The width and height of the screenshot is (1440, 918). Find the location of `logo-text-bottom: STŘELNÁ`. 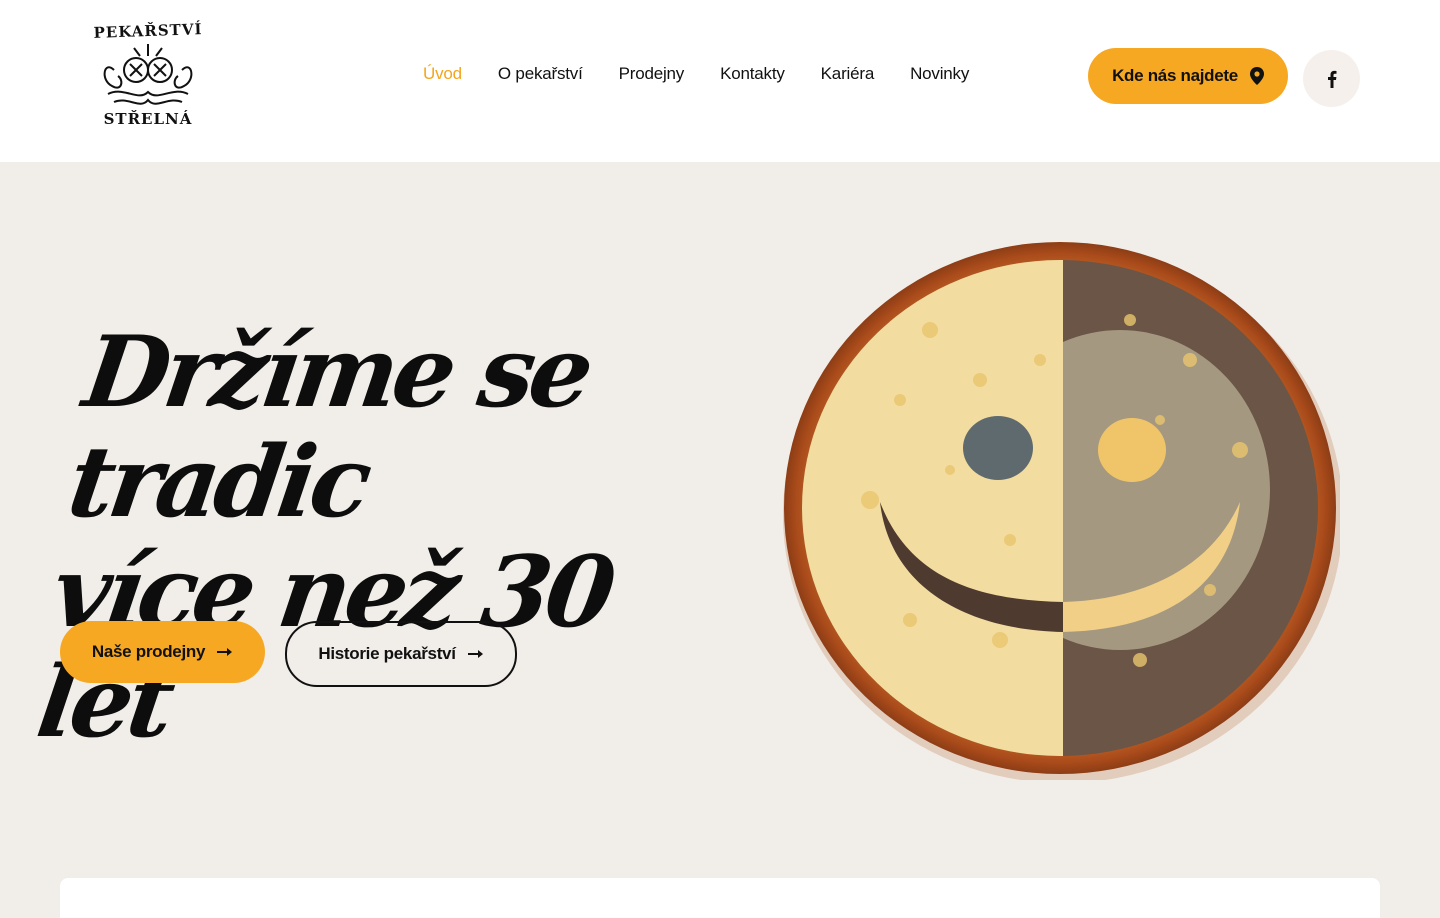

logo-text-bottom: STŘELNÁ is located at coordinates (148, 119).